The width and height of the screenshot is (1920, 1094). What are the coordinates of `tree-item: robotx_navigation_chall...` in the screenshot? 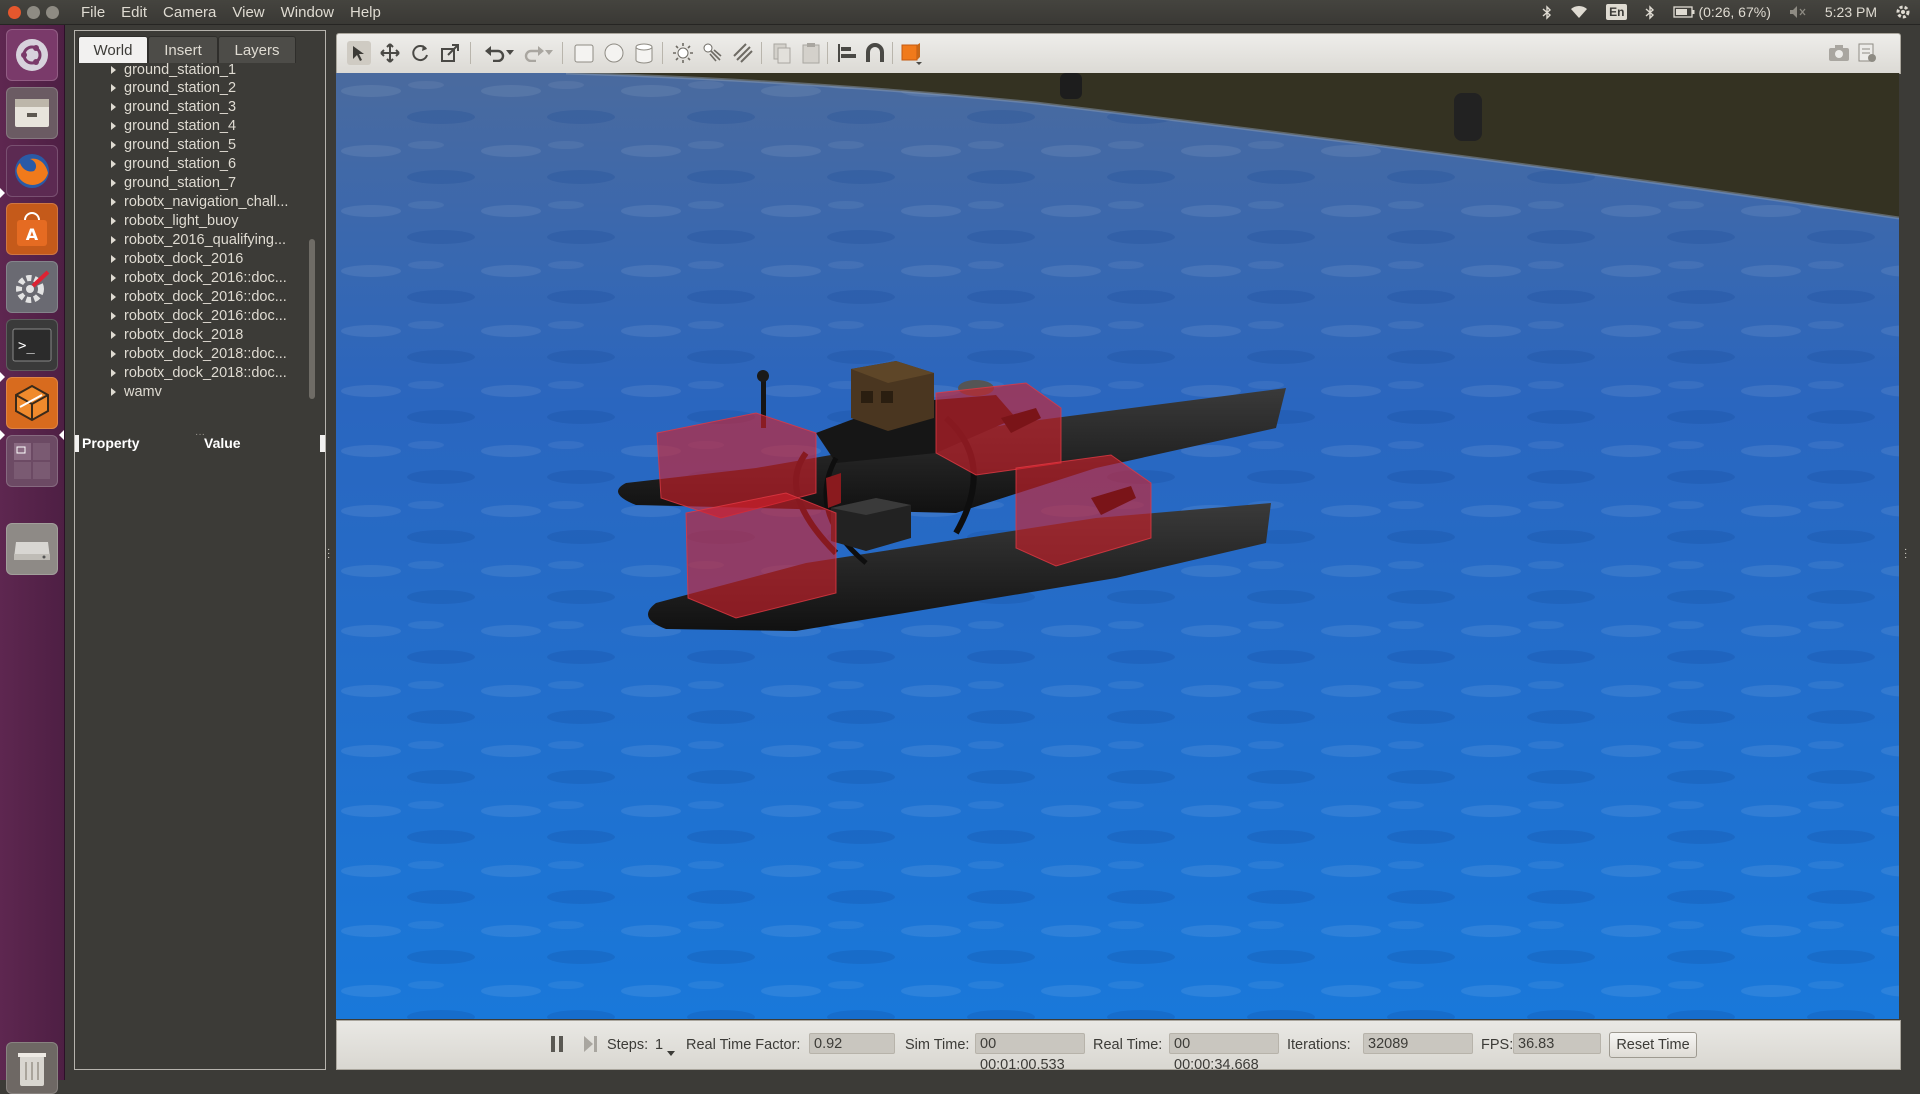 It's located at (190, 202).